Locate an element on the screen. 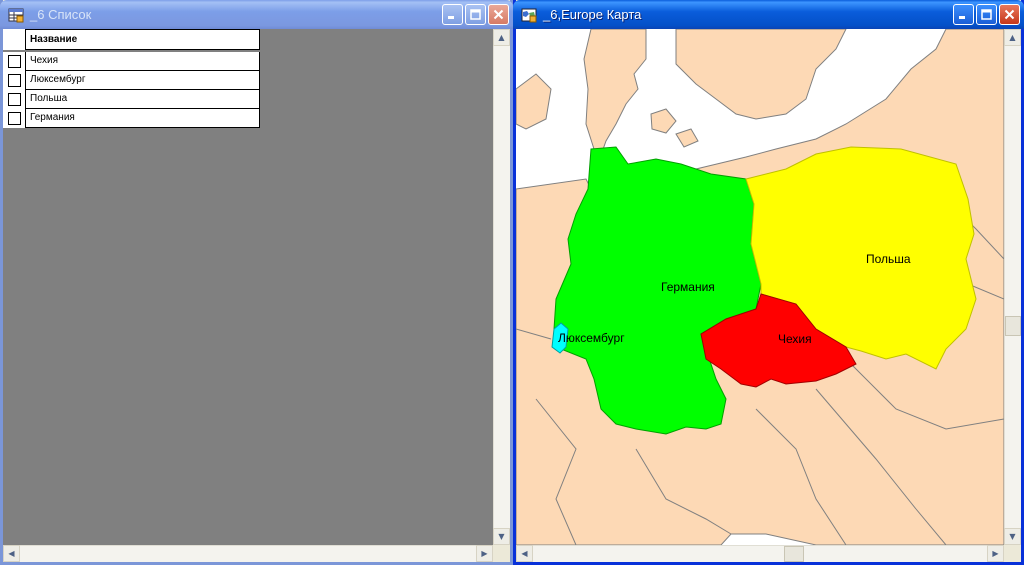 The height and width of the screenshot is (565, 1024). map-window-titlebar: _6,Europe Карта is located at coordinates (768, 14).